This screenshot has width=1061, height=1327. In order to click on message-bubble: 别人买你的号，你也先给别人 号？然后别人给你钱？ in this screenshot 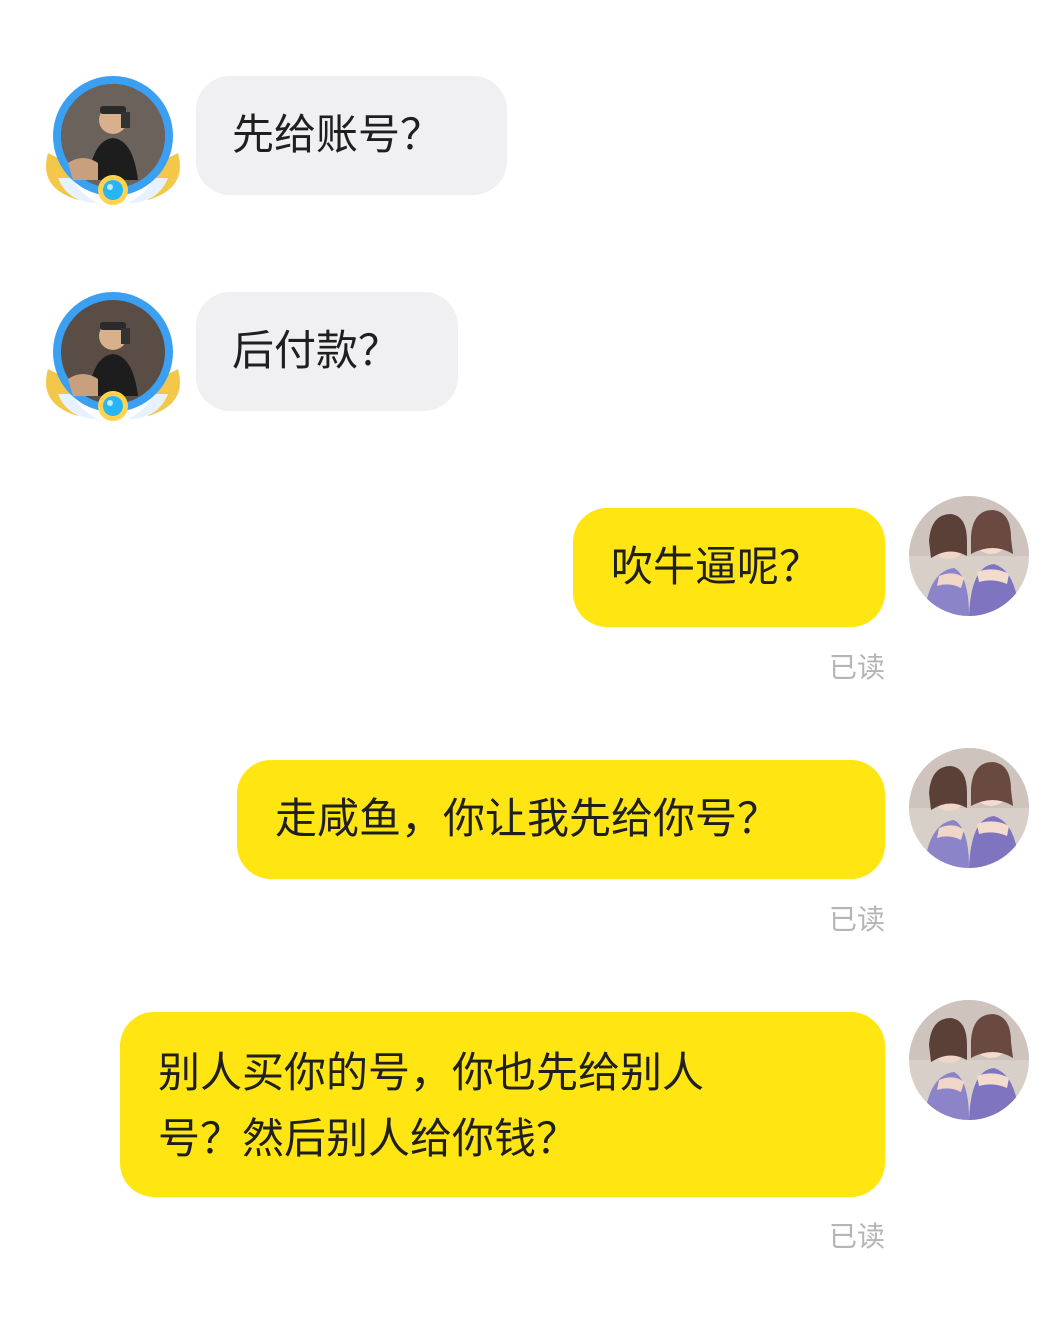, I will do `click(502, 1104)`.